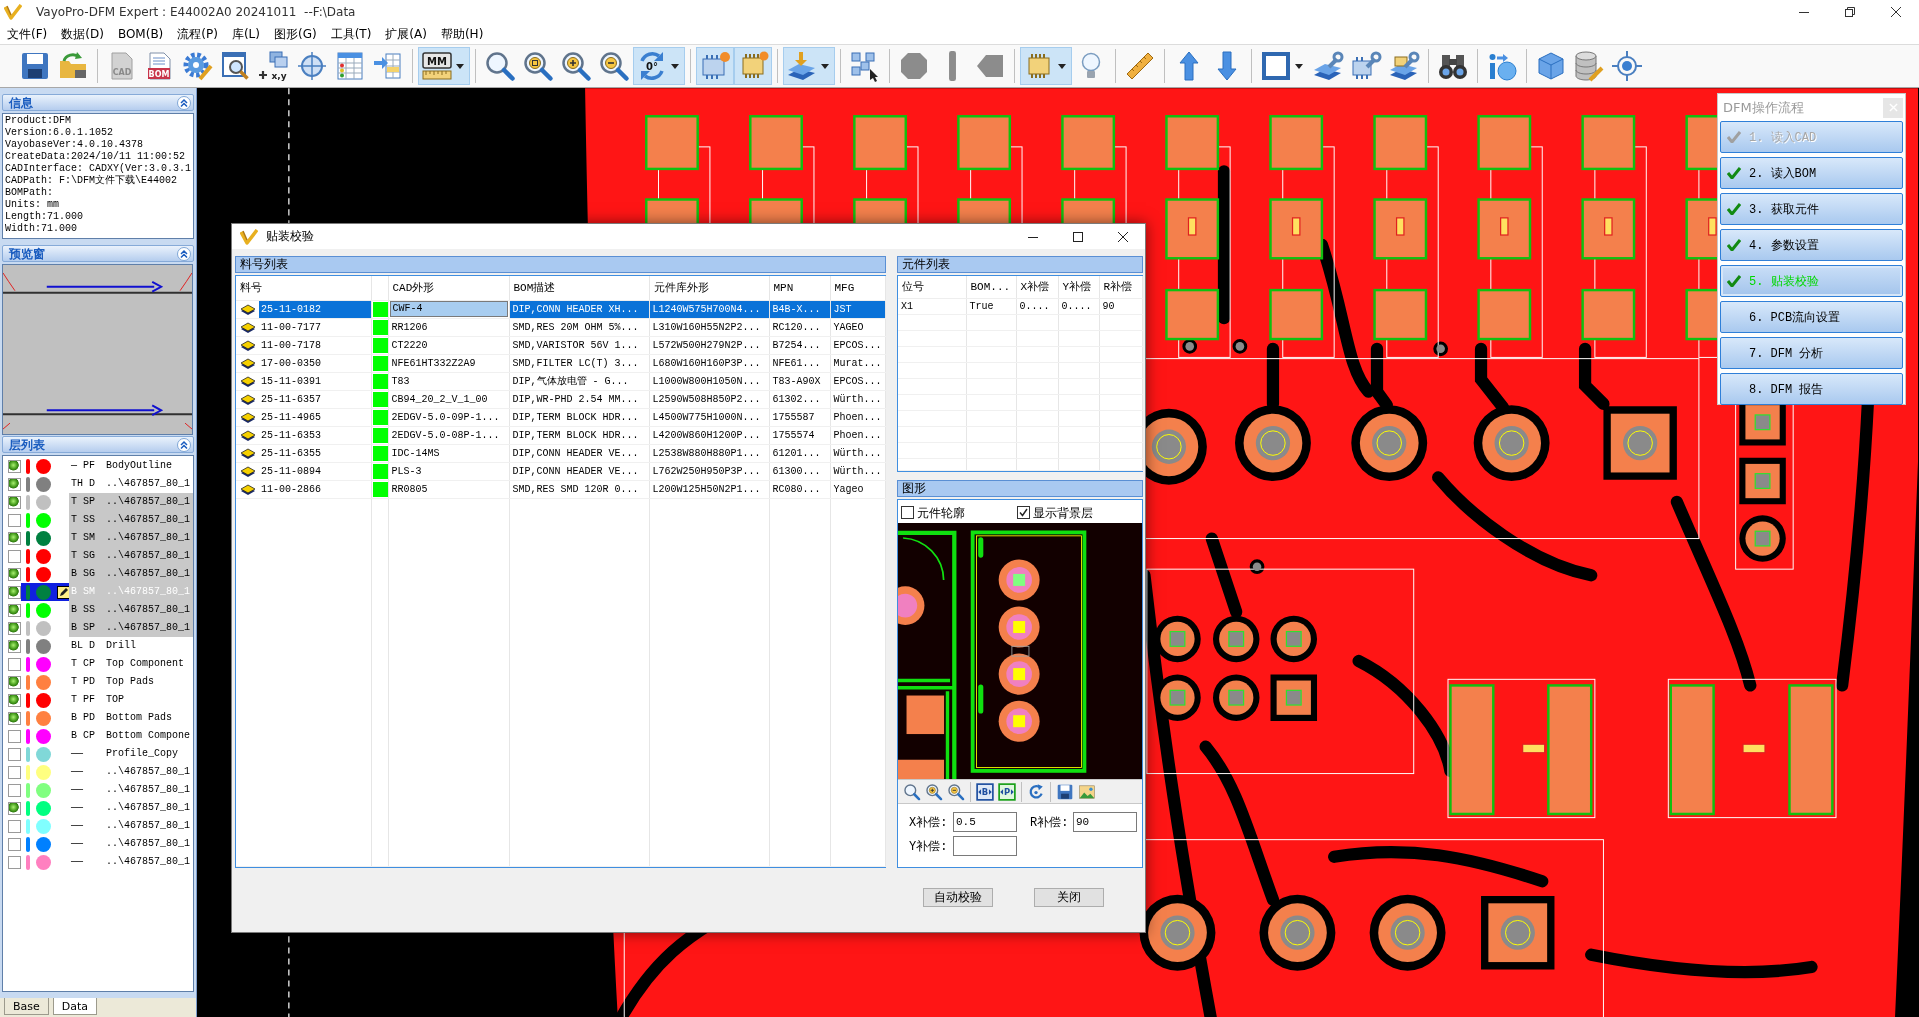  Describe the element at coordinates (315, 381) in the screenshot. I see `part-number: 15-11-0391` at that location.